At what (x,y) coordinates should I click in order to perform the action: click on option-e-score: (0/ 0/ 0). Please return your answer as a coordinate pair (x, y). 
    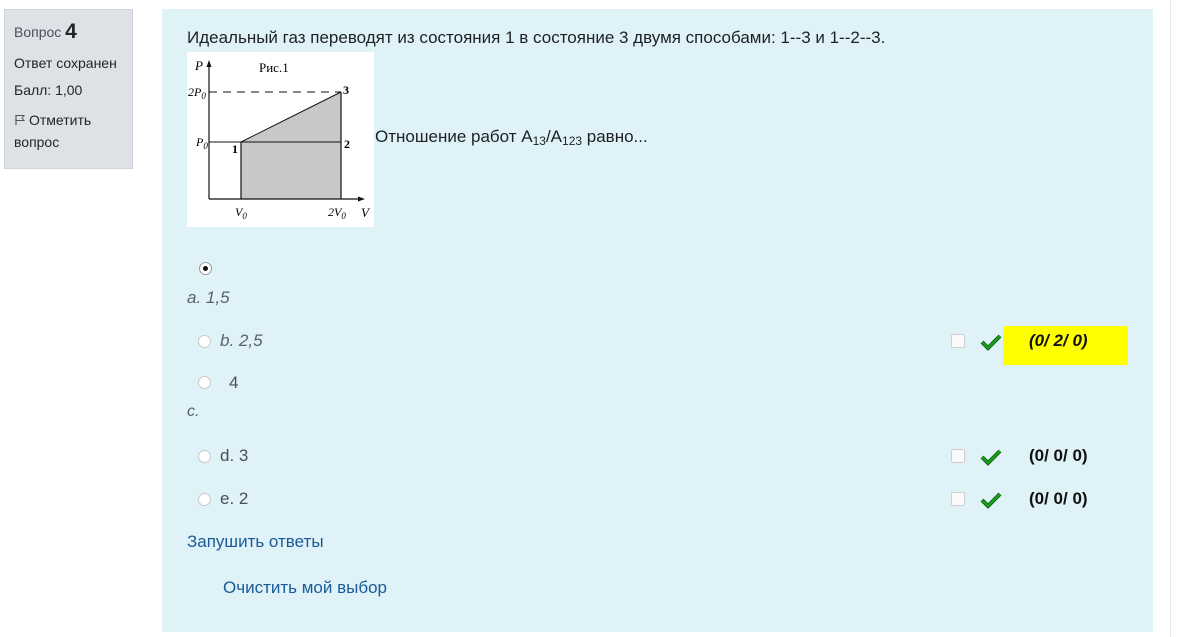
    Looking at the image, I should click on (1058, 498).